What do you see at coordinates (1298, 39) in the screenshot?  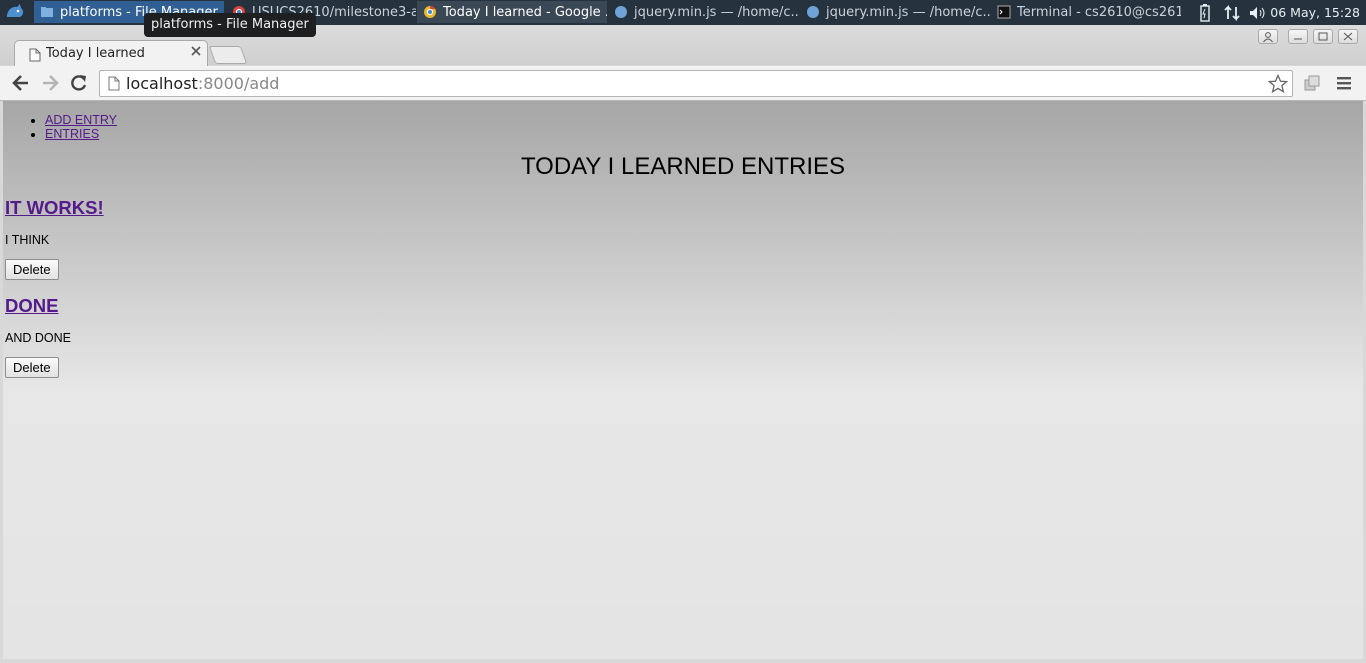 I see `minimize-icon` at bounding box center [1298, 39].